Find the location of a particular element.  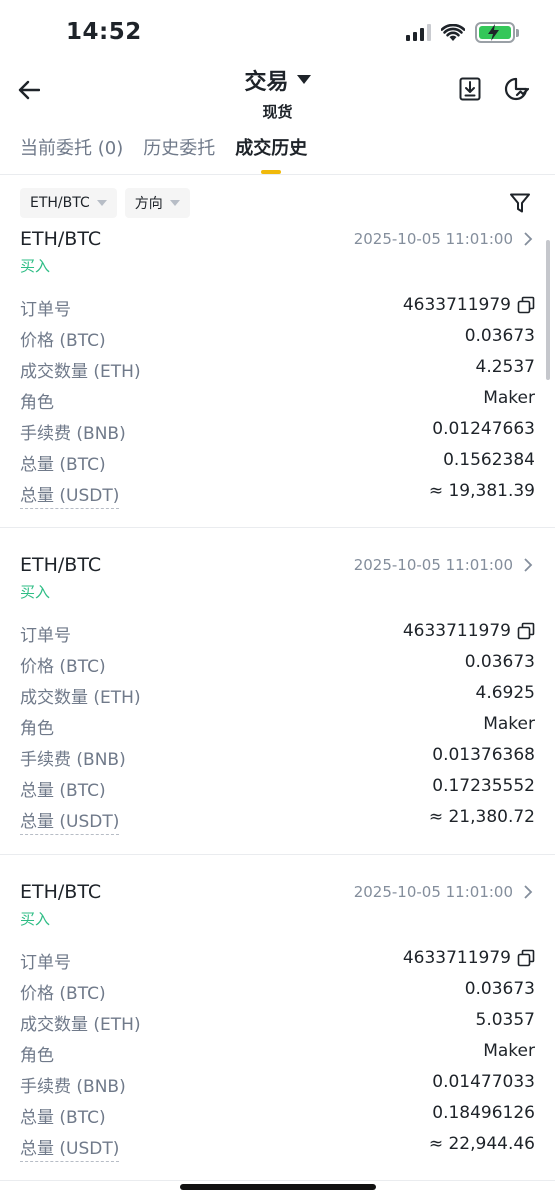

fee-value: 0.01247663 is located at coordinates (483, 429).